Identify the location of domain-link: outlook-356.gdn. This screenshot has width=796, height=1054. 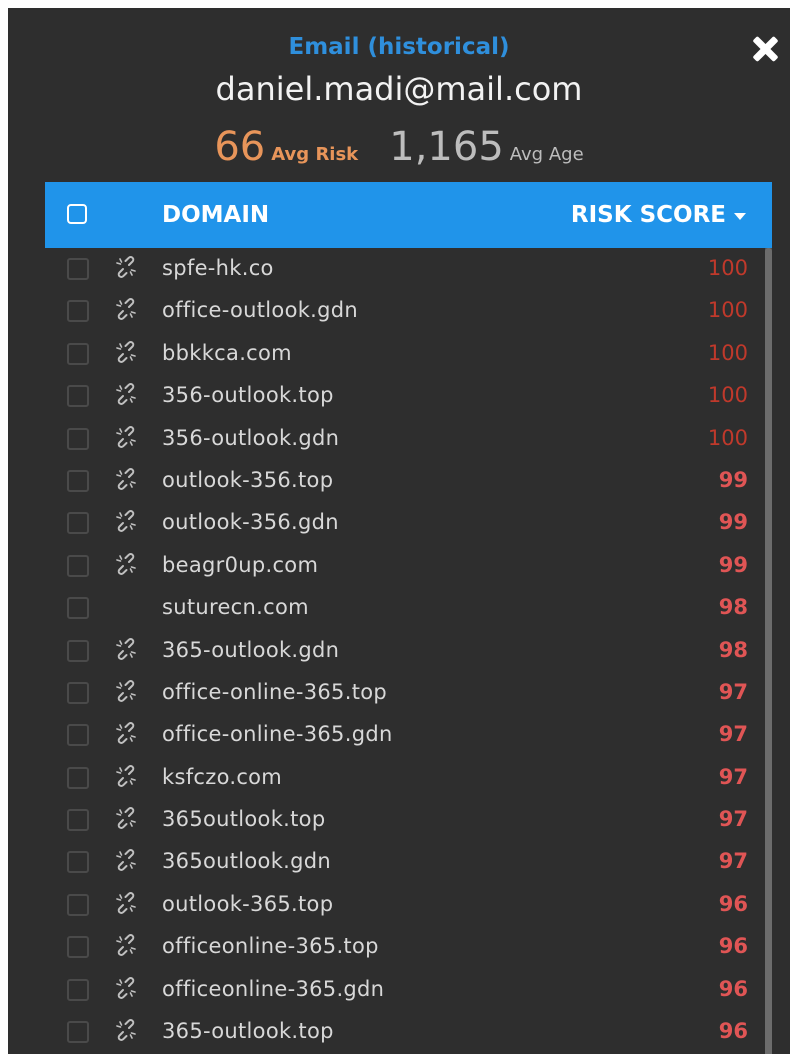
(250, 522).